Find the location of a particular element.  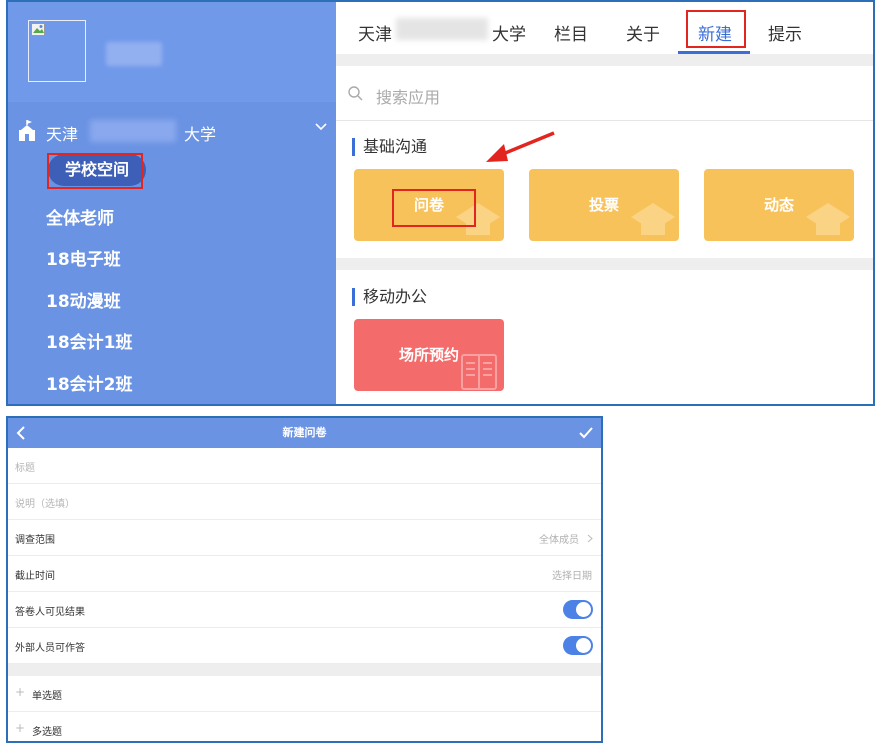

app-activity: 动态 is located at coordinates (779, 205).